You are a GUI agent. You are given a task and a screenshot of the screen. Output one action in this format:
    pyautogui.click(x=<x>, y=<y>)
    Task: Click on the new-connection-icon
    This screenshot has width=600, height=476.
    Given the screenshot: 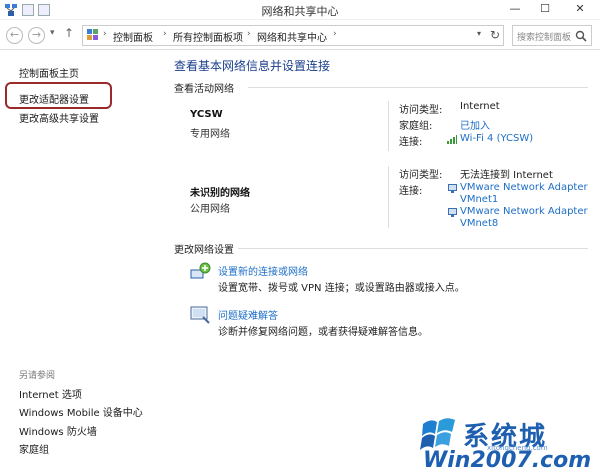 What is the action you would take?
    pyautogui.click(x=200, y=270)
    